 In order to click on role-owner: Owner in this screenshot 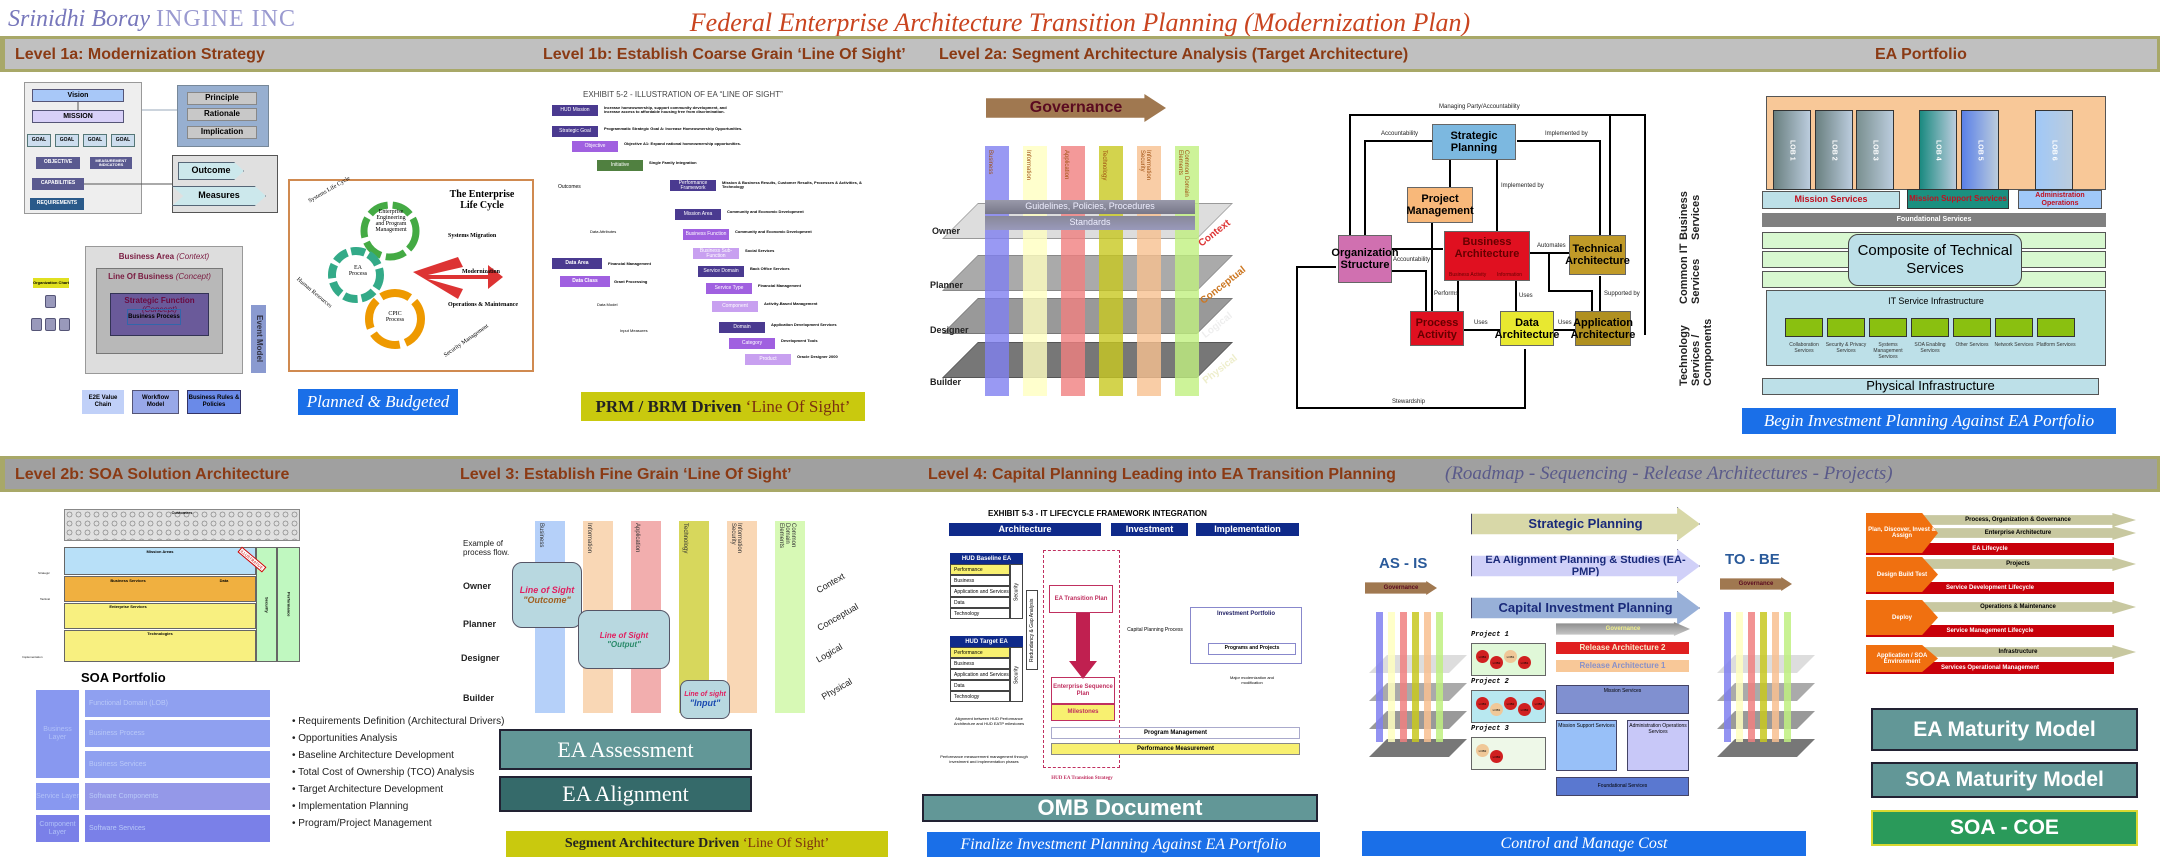, I will do `click(946, 231)`.